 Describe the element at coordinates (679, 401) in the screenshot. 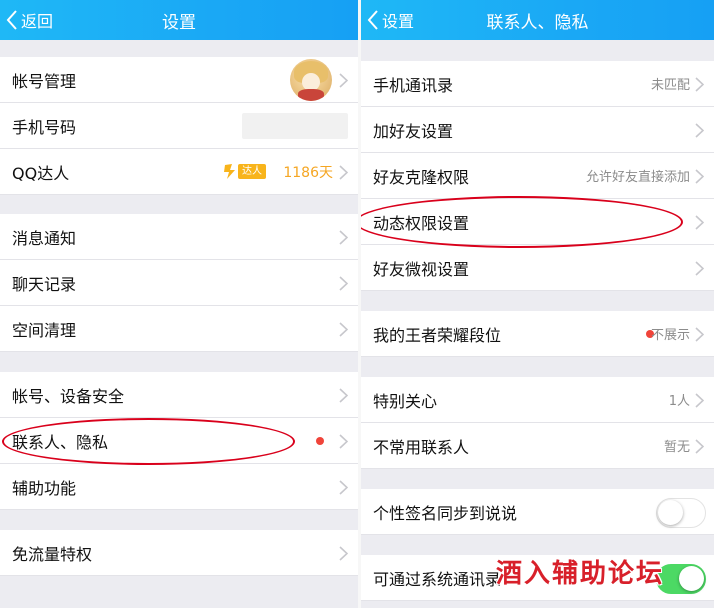

I see `row-value: 1人` at that location.